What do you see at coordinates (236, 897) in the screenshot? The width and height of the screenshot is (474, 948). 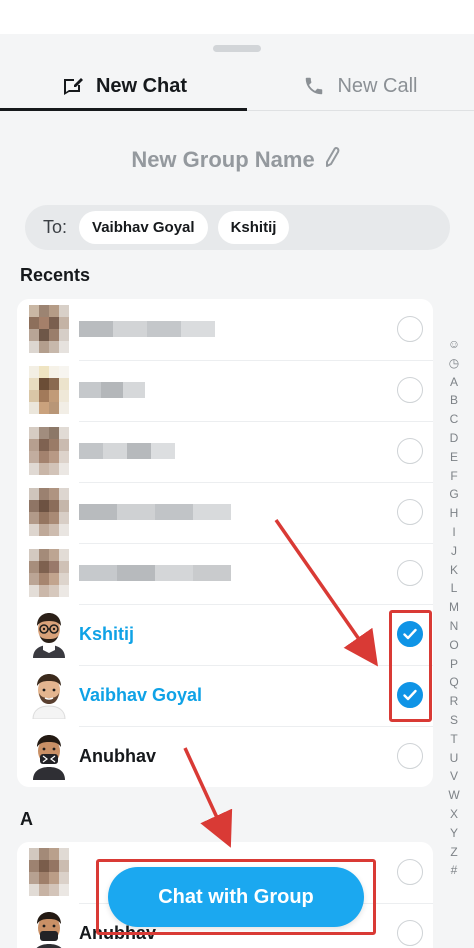 I see `annotation-box-cta` at bounding box center [236, 897].